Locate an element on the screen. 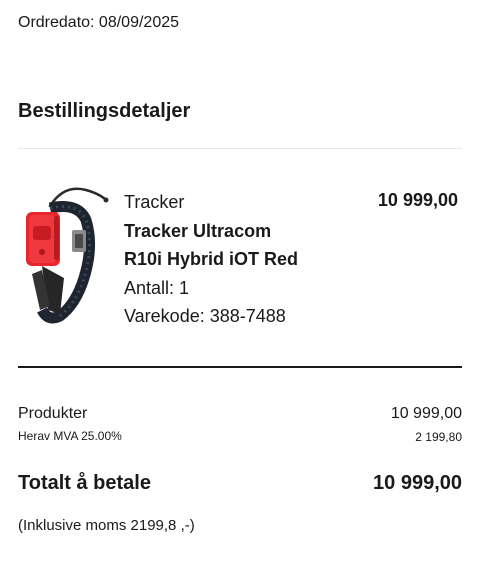 The width and height of the screenshot is (480, 581). vat-label: Herav MVA 25.00% is located at coordinates (70, 436).